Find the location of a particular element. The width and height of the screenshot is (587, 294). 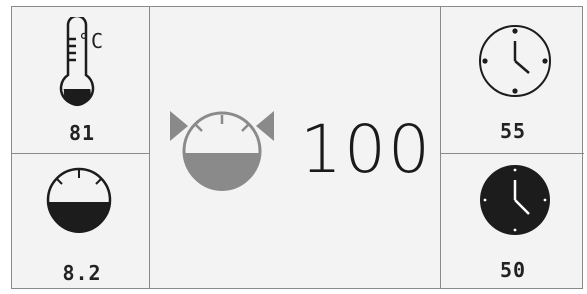

clock-outline-icon is located at coordinates (515, 61).